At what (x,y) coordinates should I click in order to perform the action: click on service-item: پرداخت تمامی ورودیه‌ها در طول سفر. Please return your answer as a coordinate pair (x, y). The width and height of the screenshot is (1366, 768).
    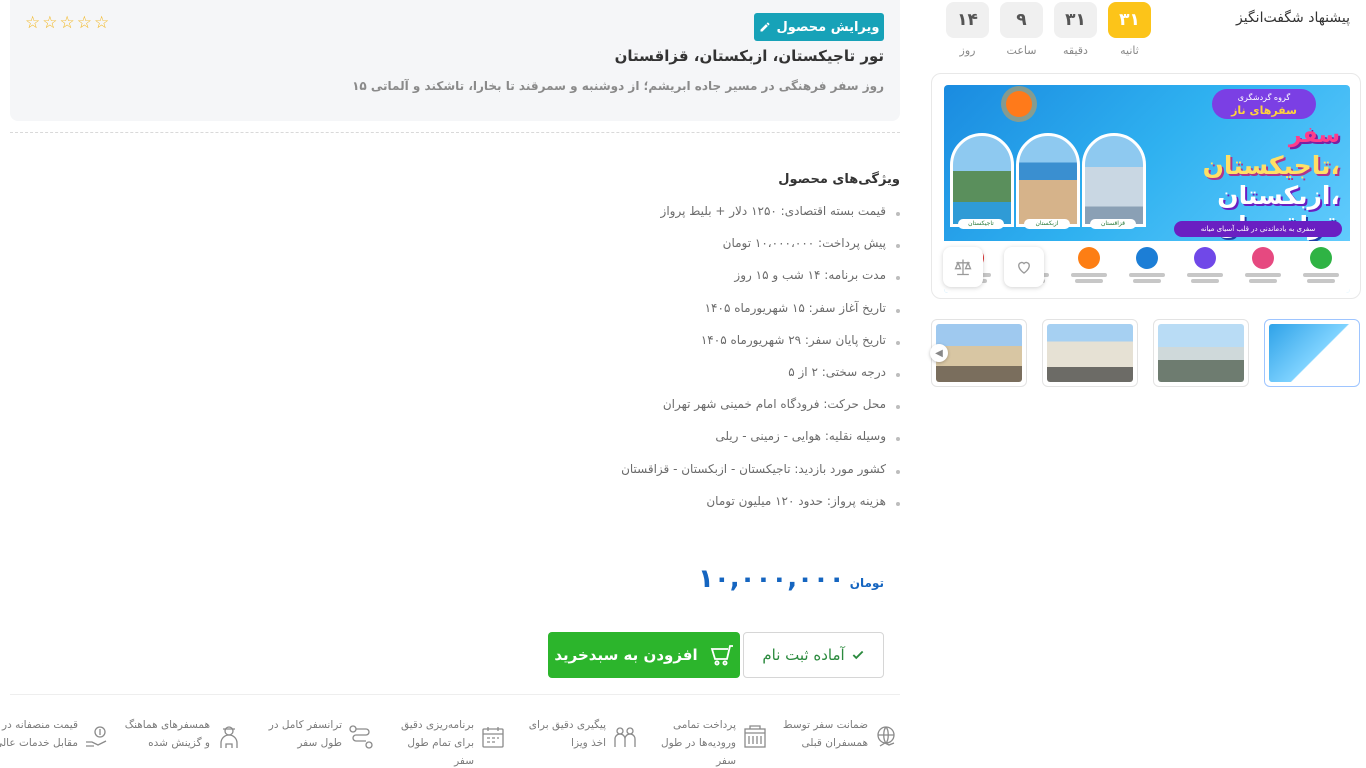
    Looking at the image, I should click on (709, 740).